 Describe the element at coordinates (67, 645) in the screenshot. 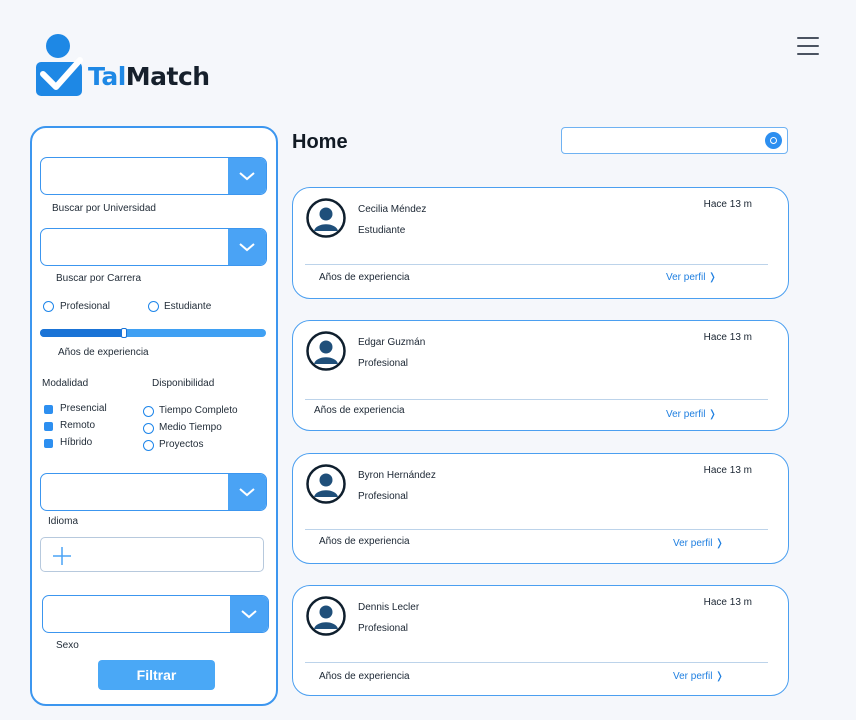

I see `gender-label: Sexo` at that location.